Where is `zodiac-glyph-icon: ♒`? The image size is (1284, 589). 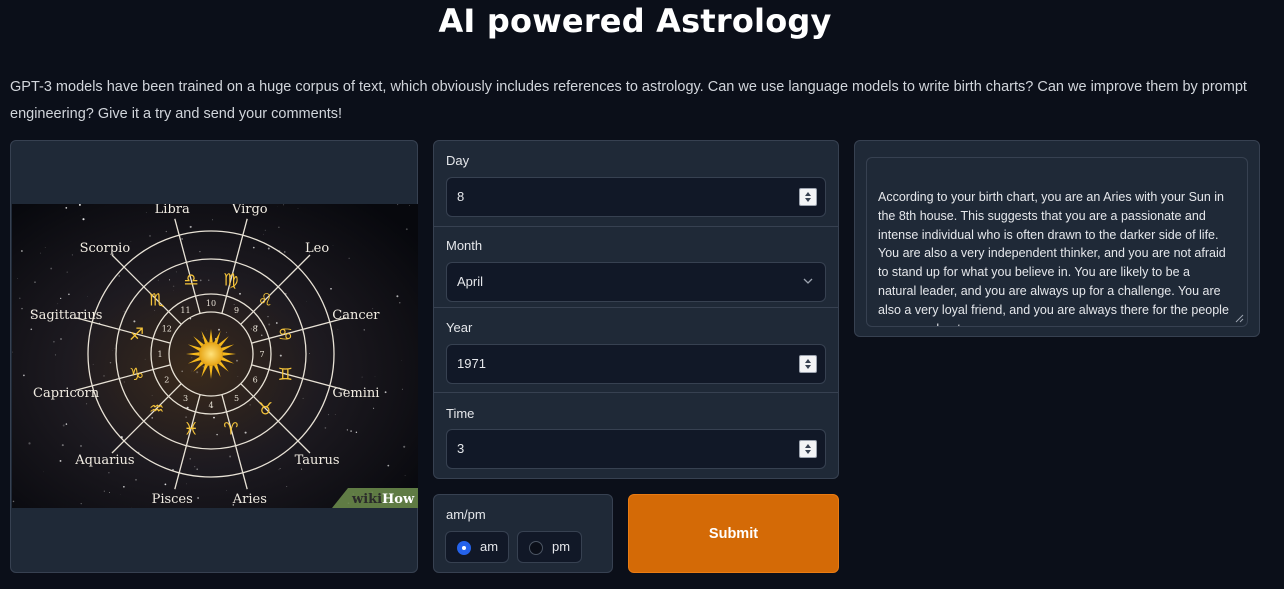
zodiac-glyph-icon: ♒ is located at coordinates (156, 409).